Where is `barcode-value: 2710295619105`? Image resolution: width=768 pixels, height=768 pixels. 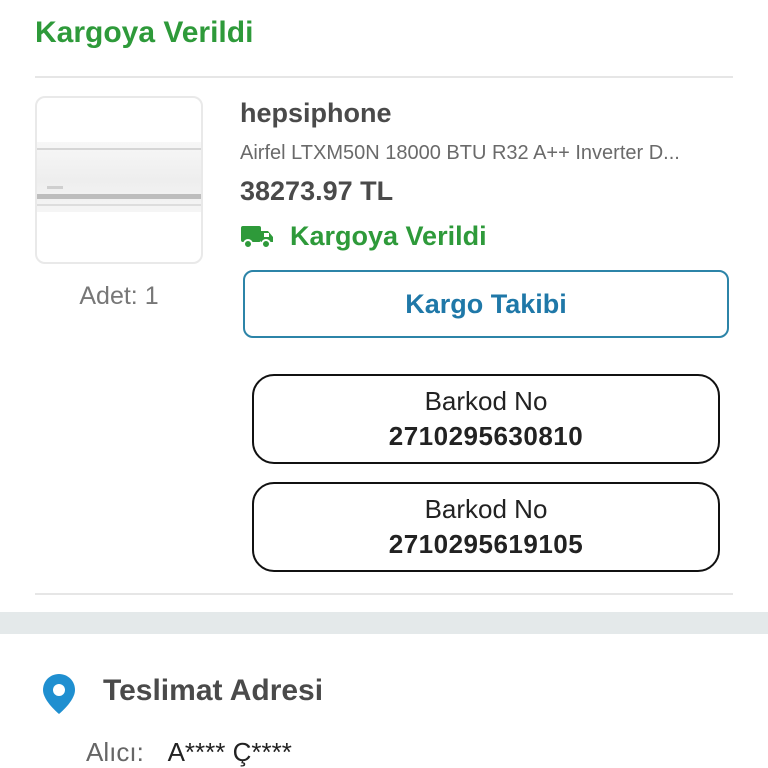
barcode-value: 2710295619105 is located at coordinates (486, 544).